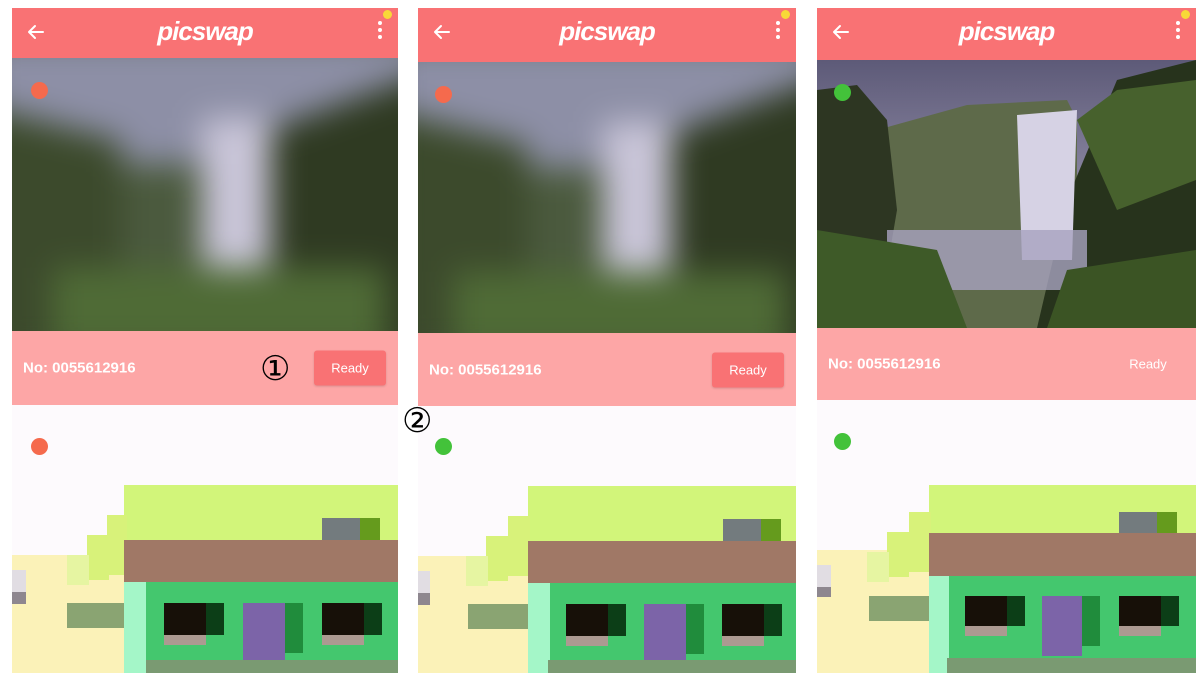 This screenshot has height=679, width=1204. I want to click on annotation-marker-2: ②, so click(417, 421).